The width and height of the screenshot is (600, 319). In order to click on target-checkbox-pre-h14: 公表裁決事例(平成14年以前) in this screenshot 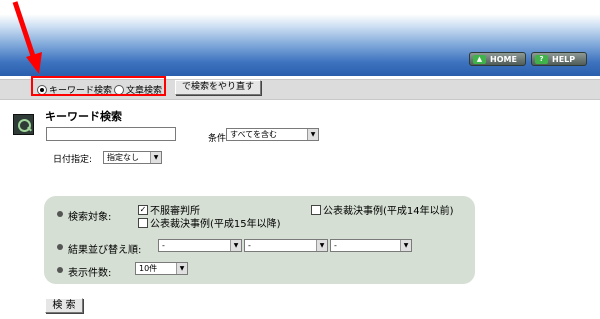, I will do `click(382, 209)`.